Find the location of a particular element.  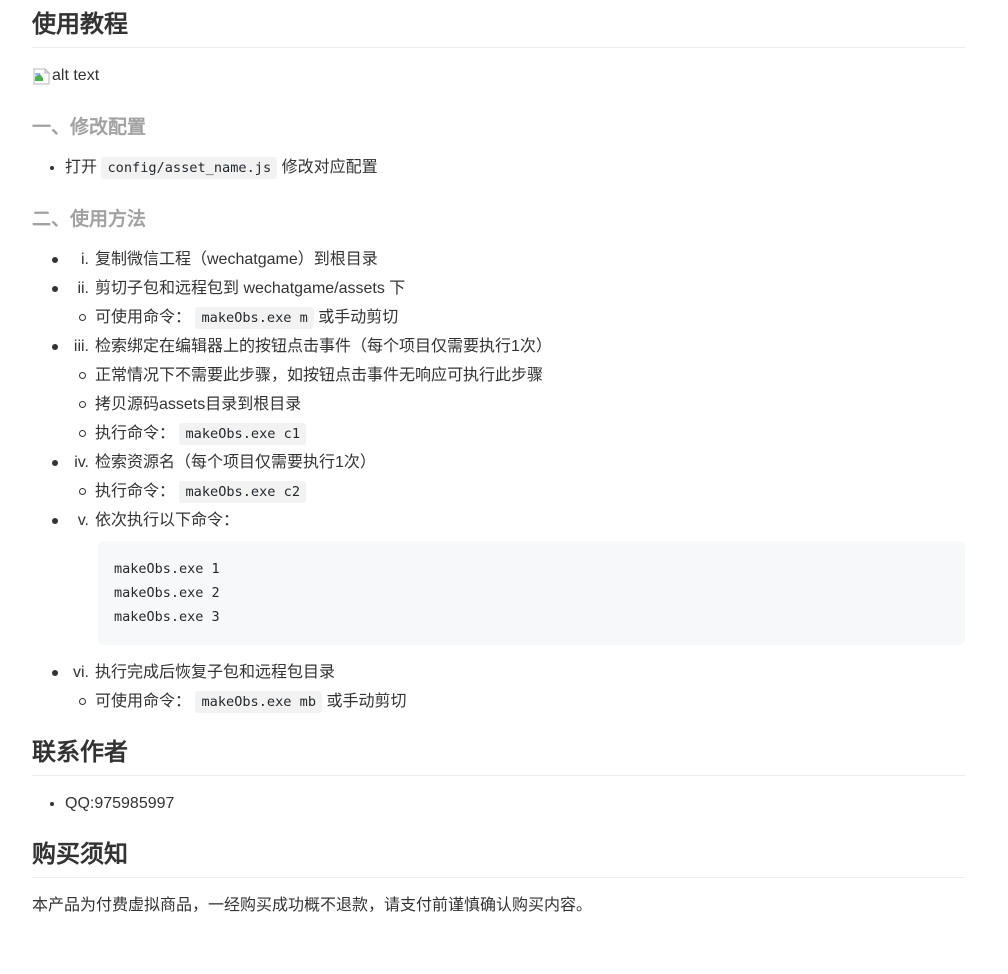

step-text: 依次执行以下命令： is located at coordinates (167, 520).